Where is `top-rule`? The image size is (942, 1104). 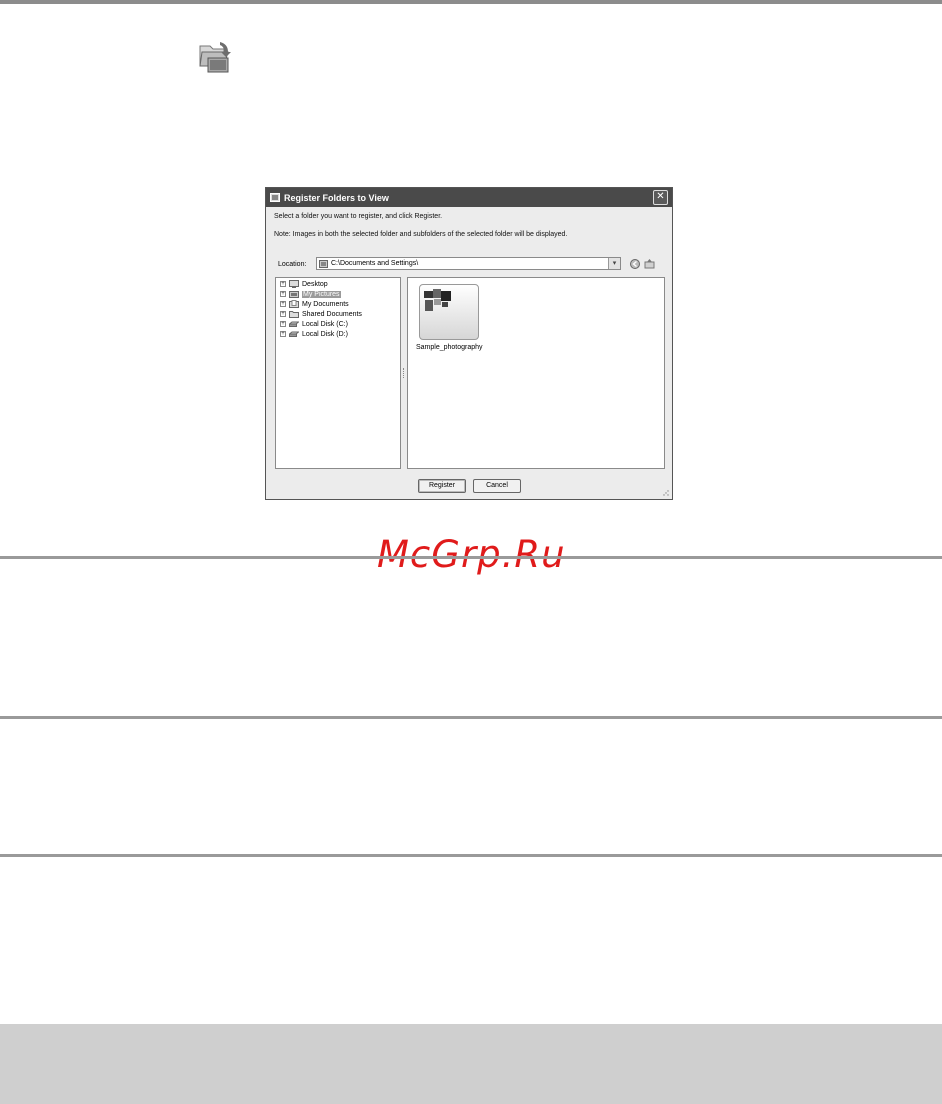
top-rule is located at coordinates (471, 2).